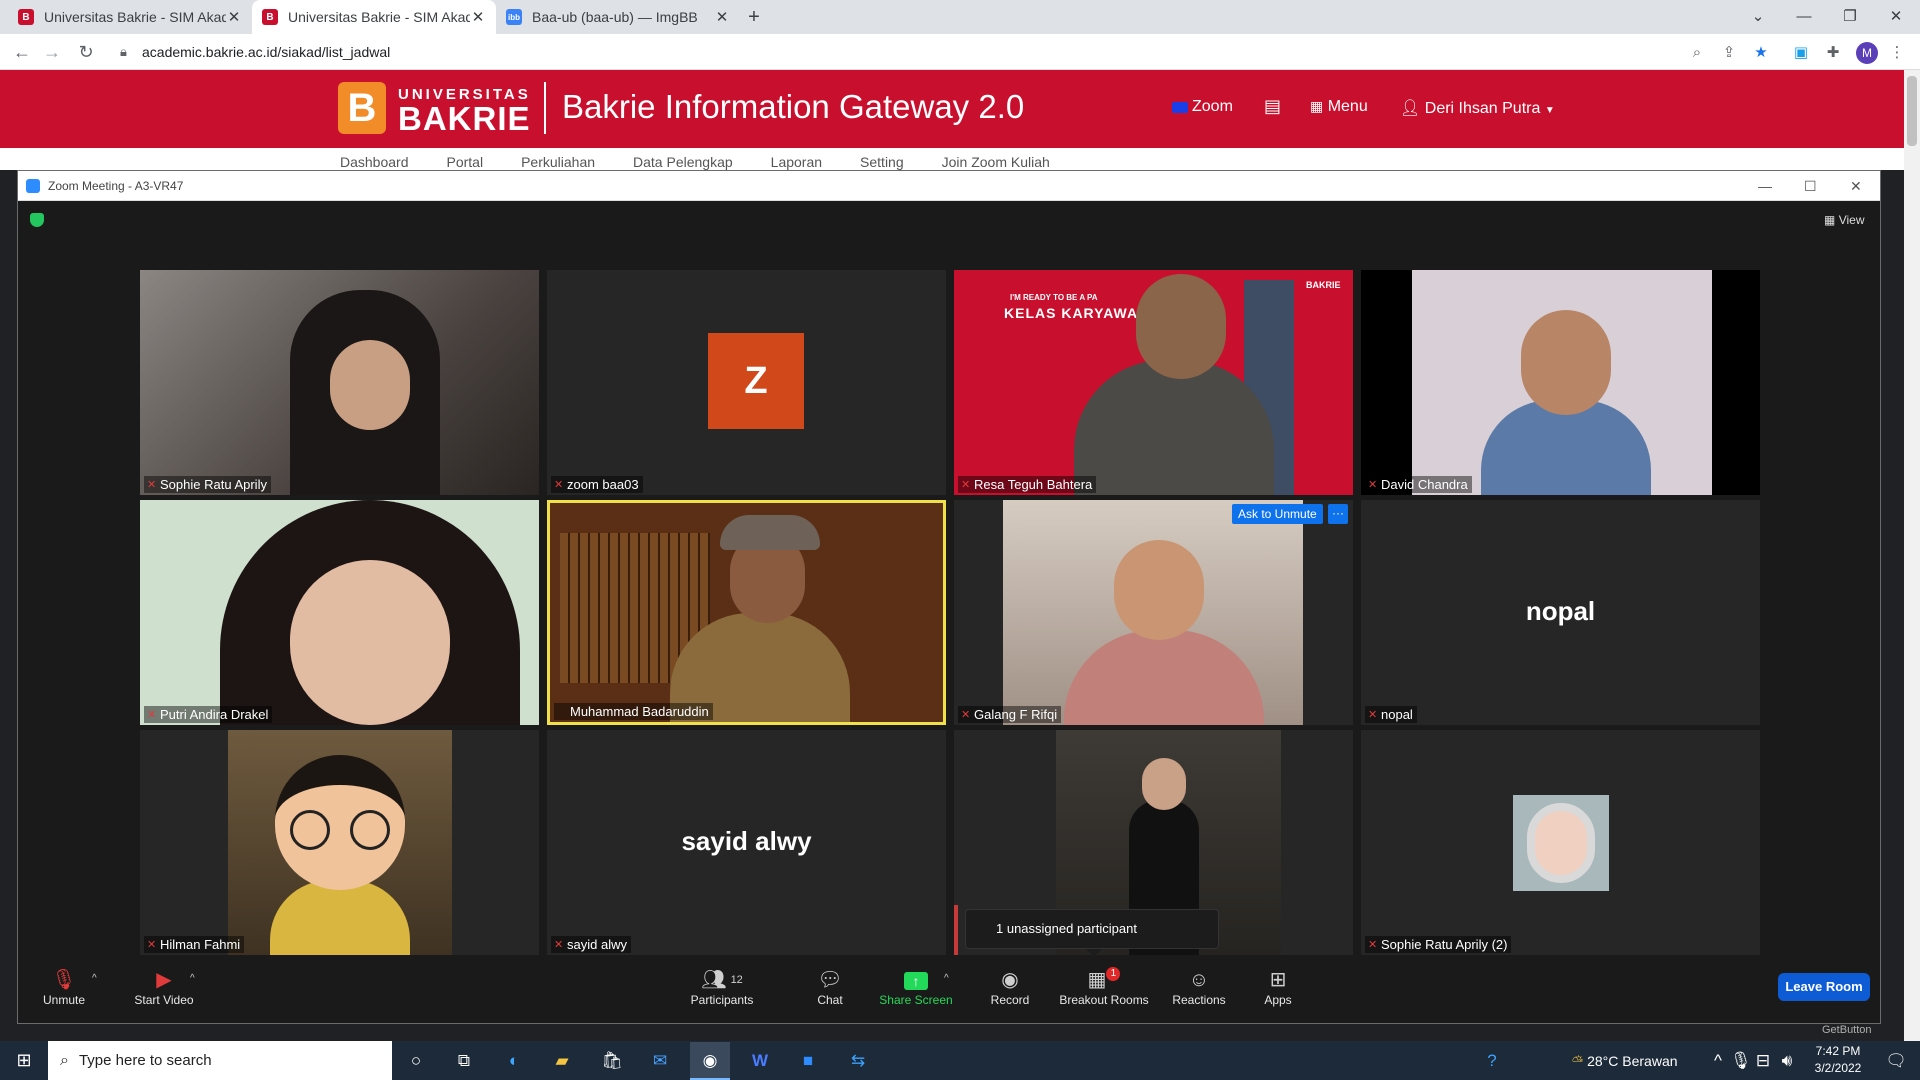 This screenshot has width=1920, height=1080. What do you see at coordinates (660, 1061) in the screenshot?
I see `mail-icon: ✉` at bounding box center [660, 1061].